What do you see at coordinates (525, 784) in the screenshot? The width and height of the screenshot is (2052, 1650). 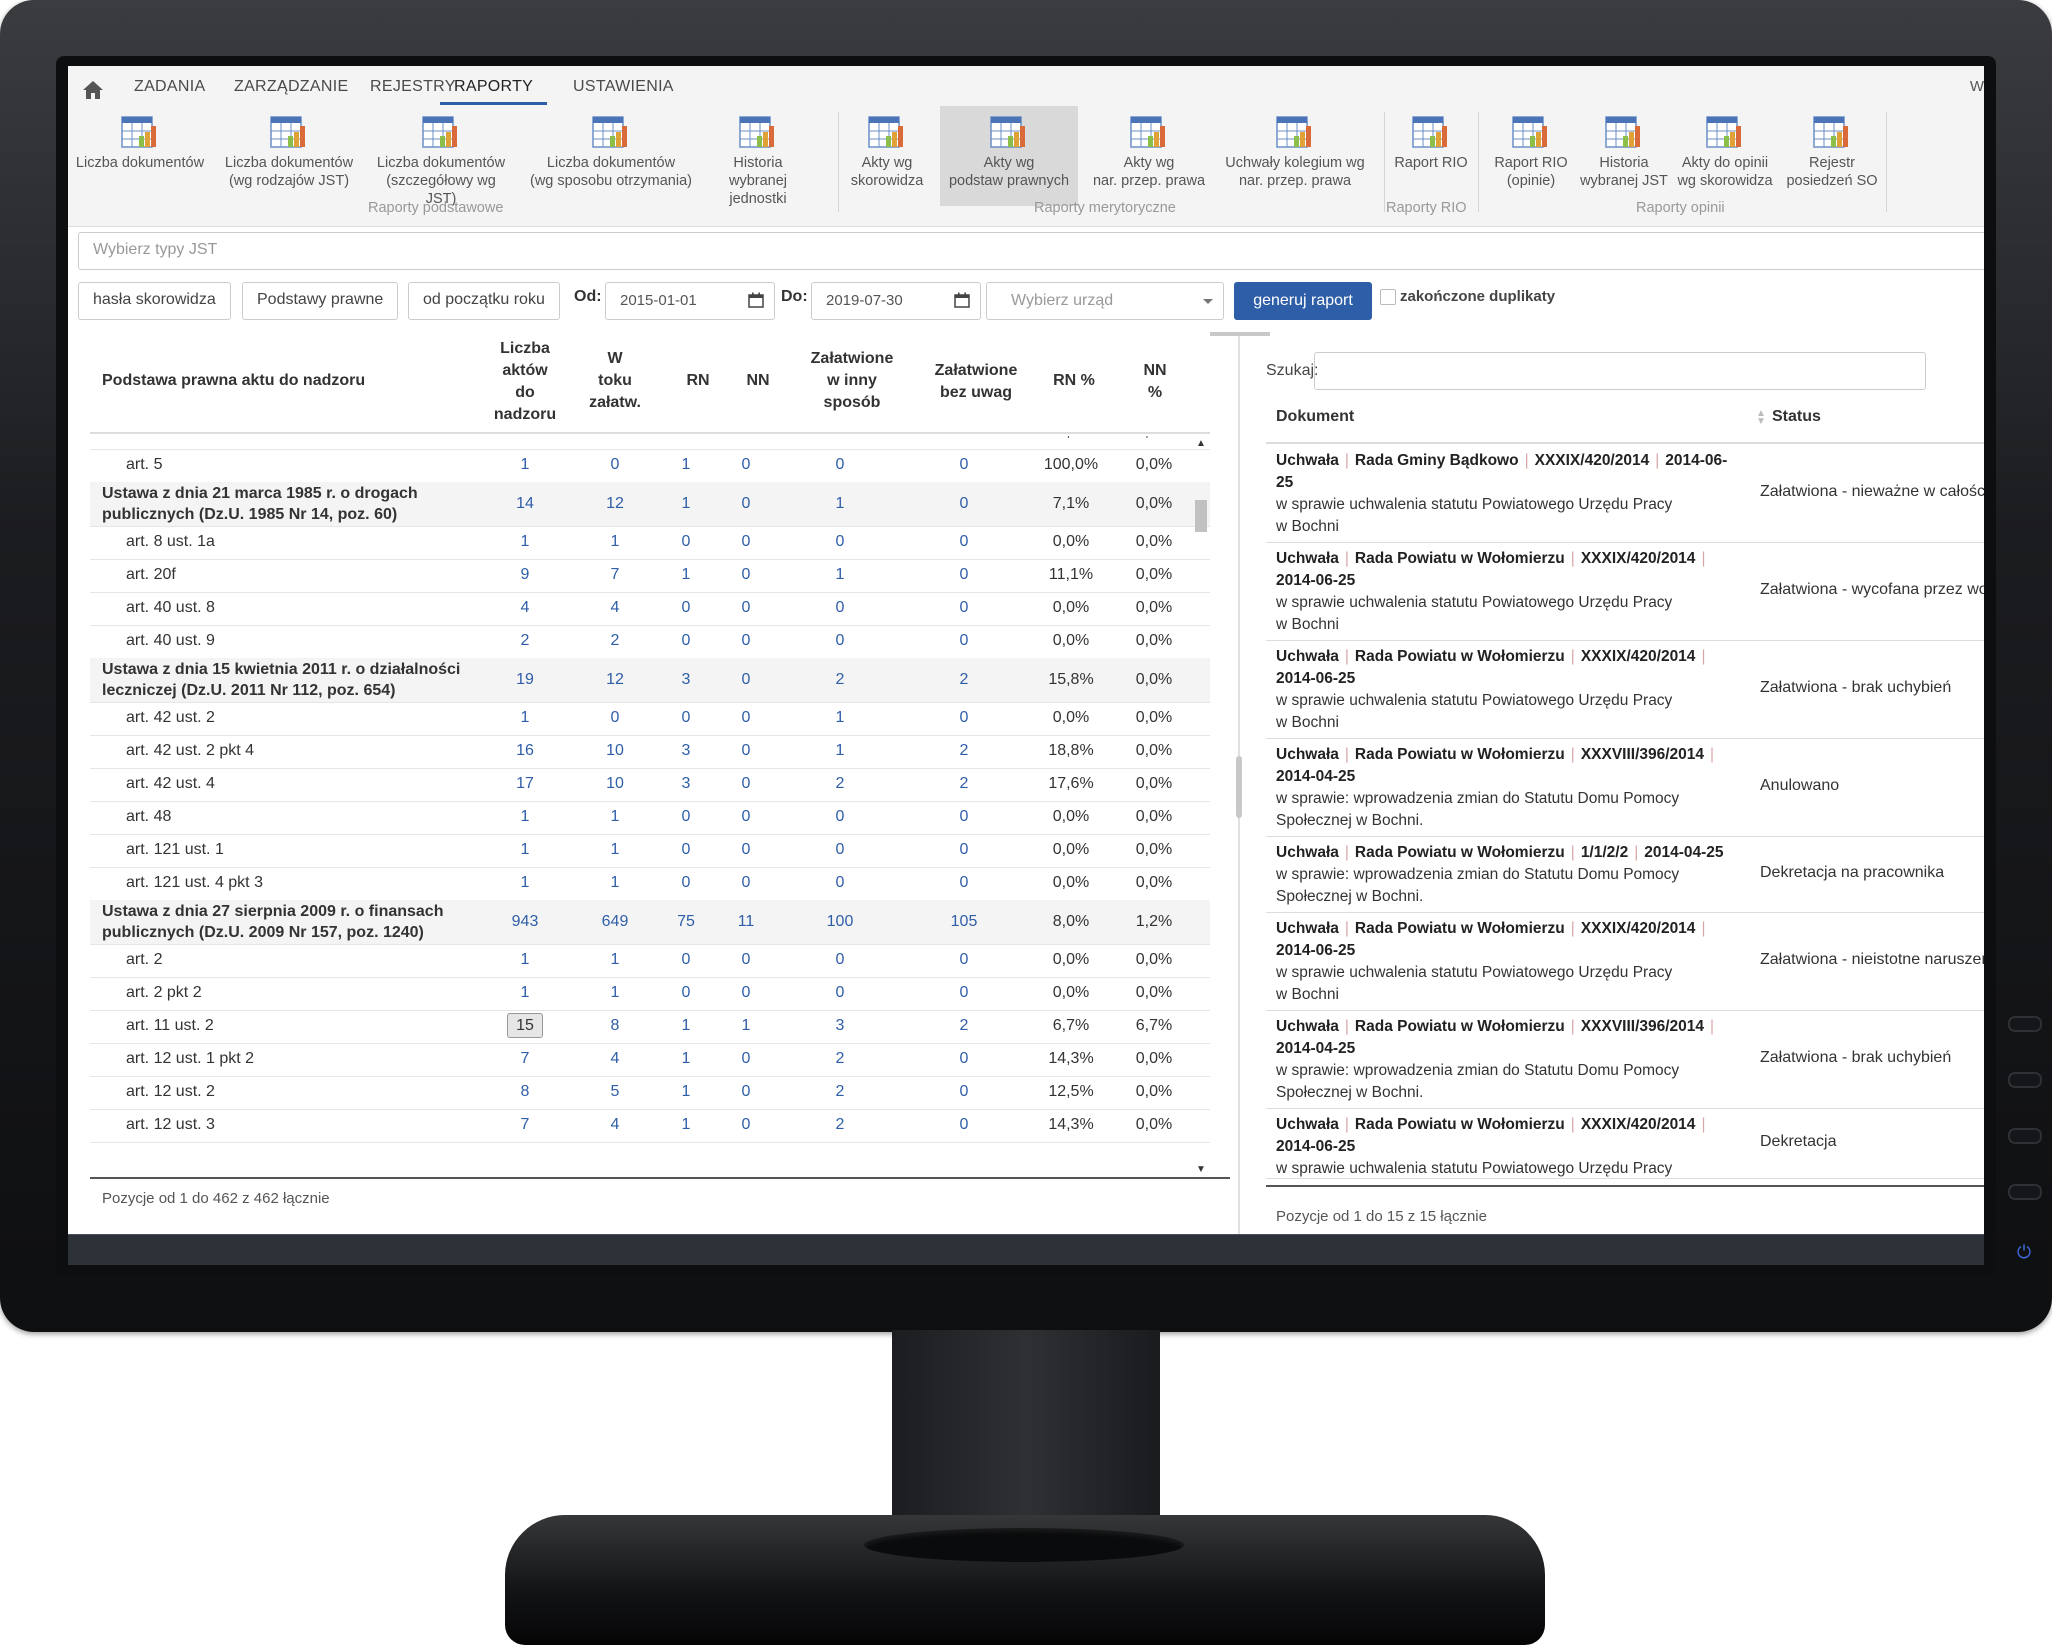 I see `row-value: 17` at bounding box center [525, 784].